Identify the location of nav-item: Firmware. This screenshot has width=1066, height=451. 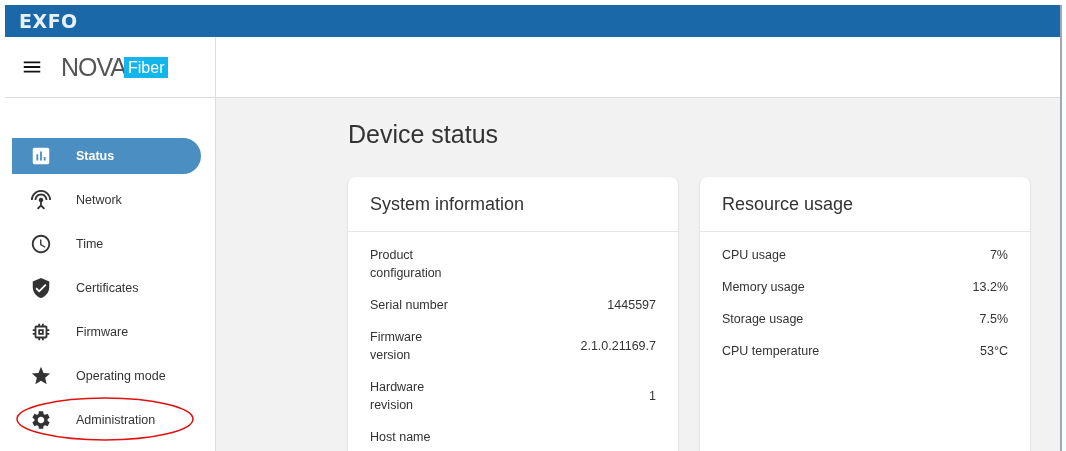
(106, 332).